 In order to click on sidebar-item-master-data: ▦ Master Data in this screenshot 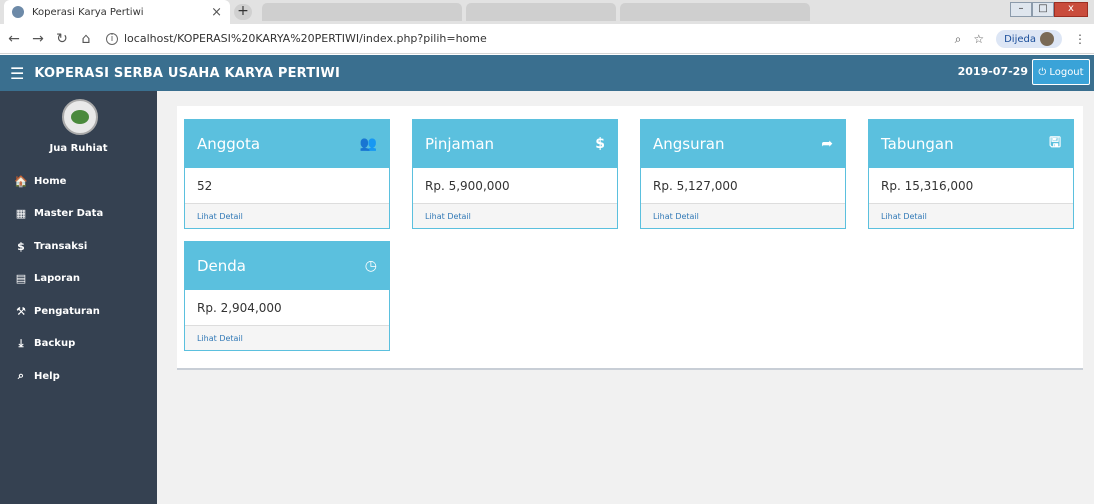, I will do `click(78, 214)`.